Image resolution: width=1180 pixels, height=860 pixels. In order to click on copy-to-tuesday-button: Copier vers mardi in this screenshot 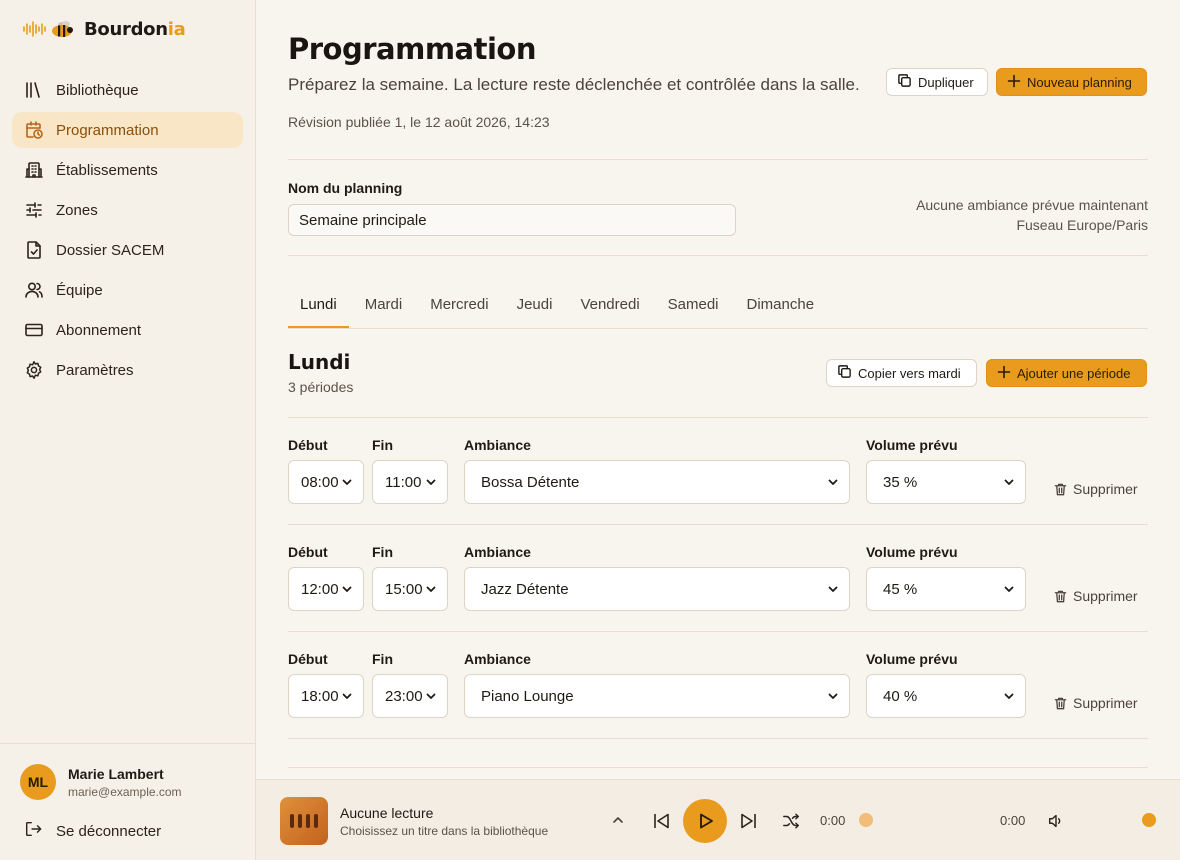, I will do `click(901, 373)`.